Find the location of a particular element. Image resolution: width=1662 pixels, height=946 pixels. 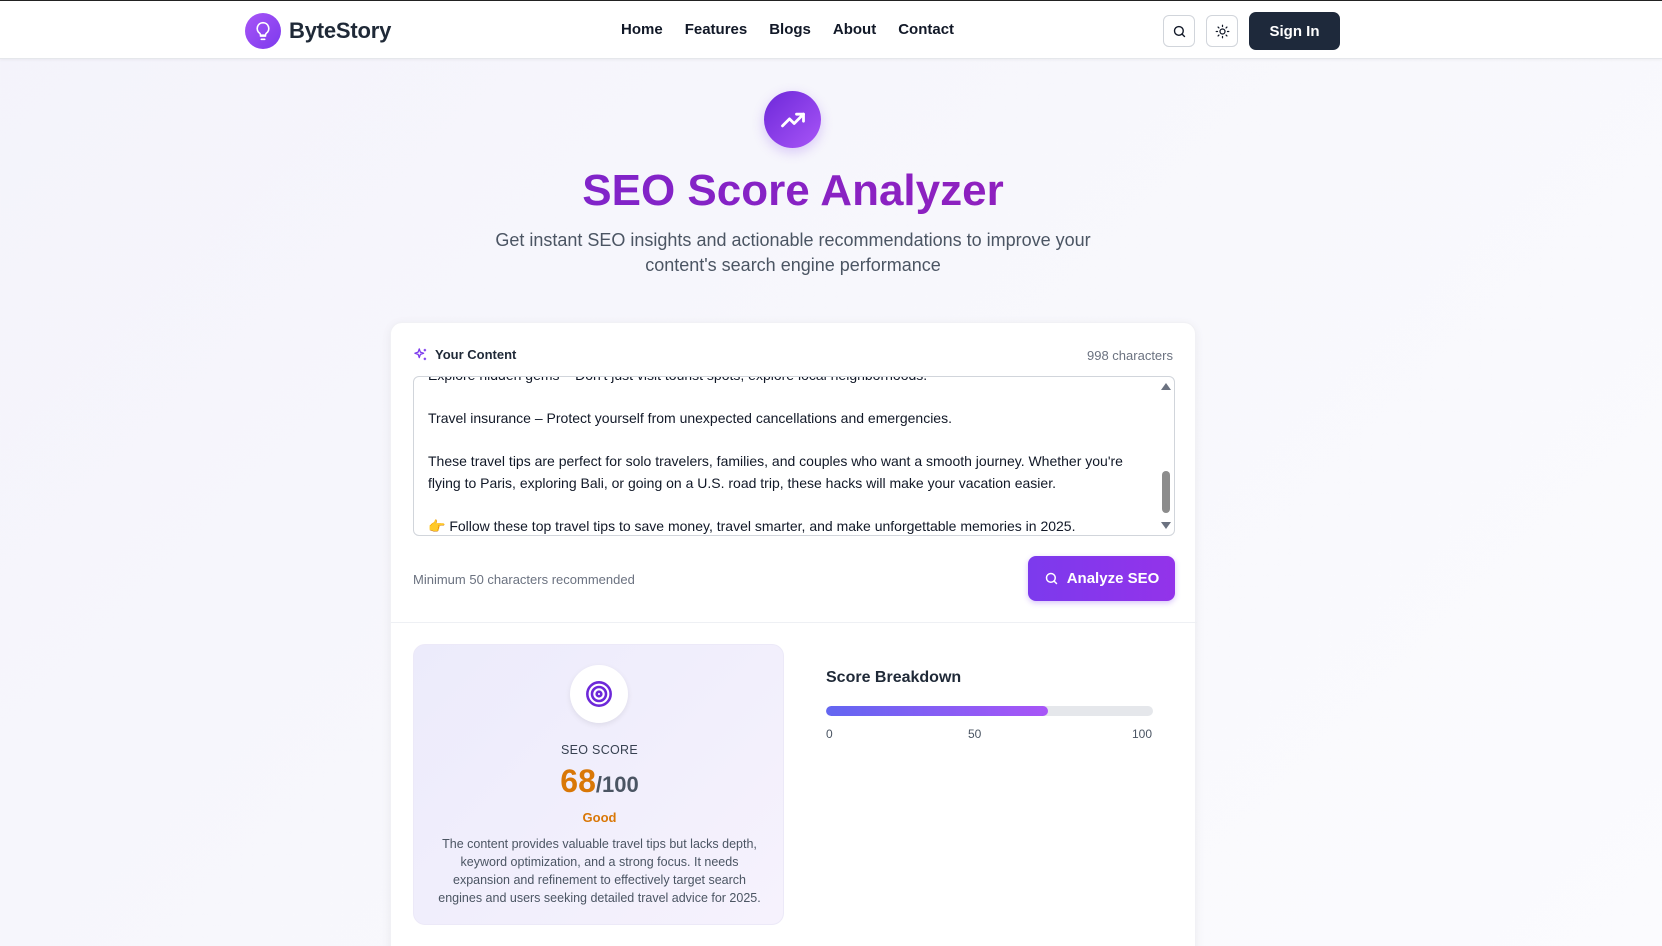

lightbulb-icon is located at coordinates (263, 31).